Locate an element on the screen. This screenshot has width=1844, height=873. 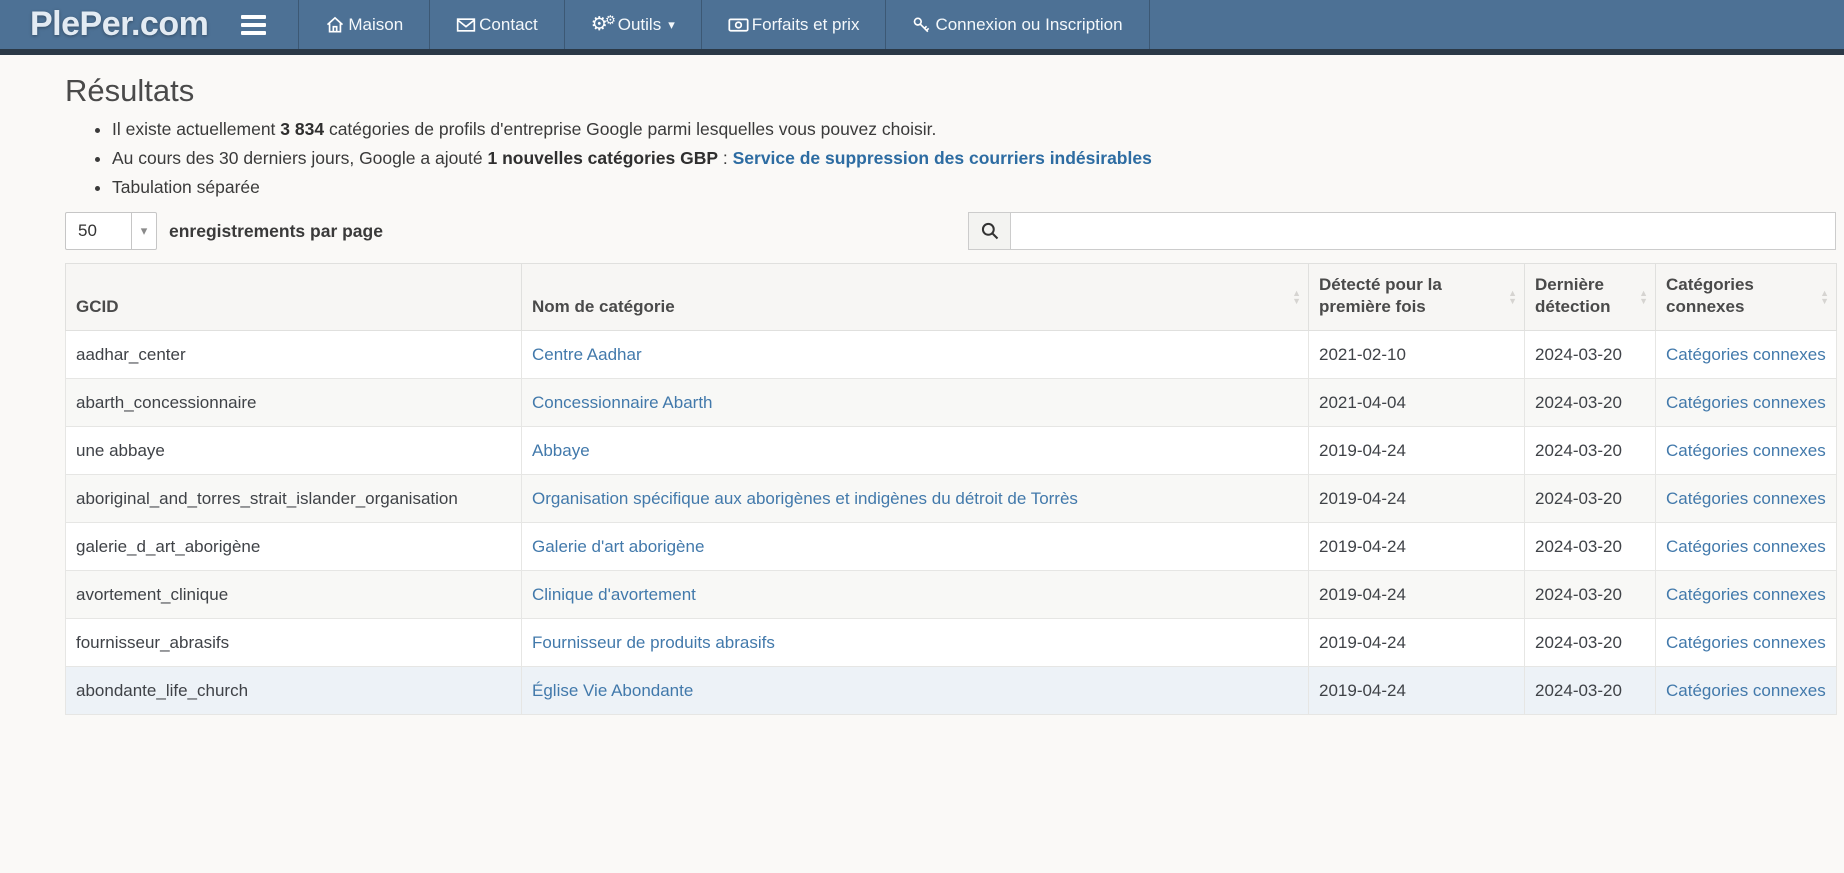
category-link: Fournisseur de produits abrasifs is located at coordinates (653, 642).